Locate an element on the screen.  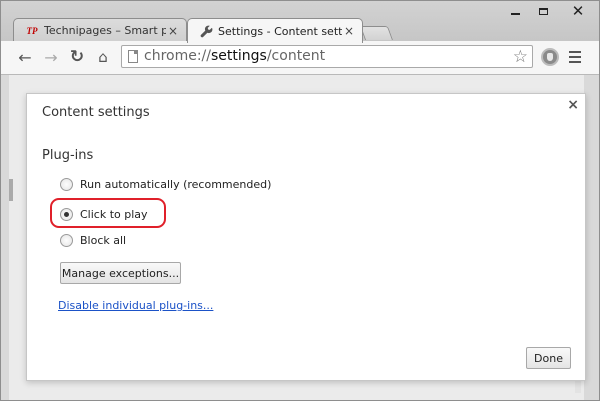
radio-block-all: Block all is located at coordinates (93, 240).